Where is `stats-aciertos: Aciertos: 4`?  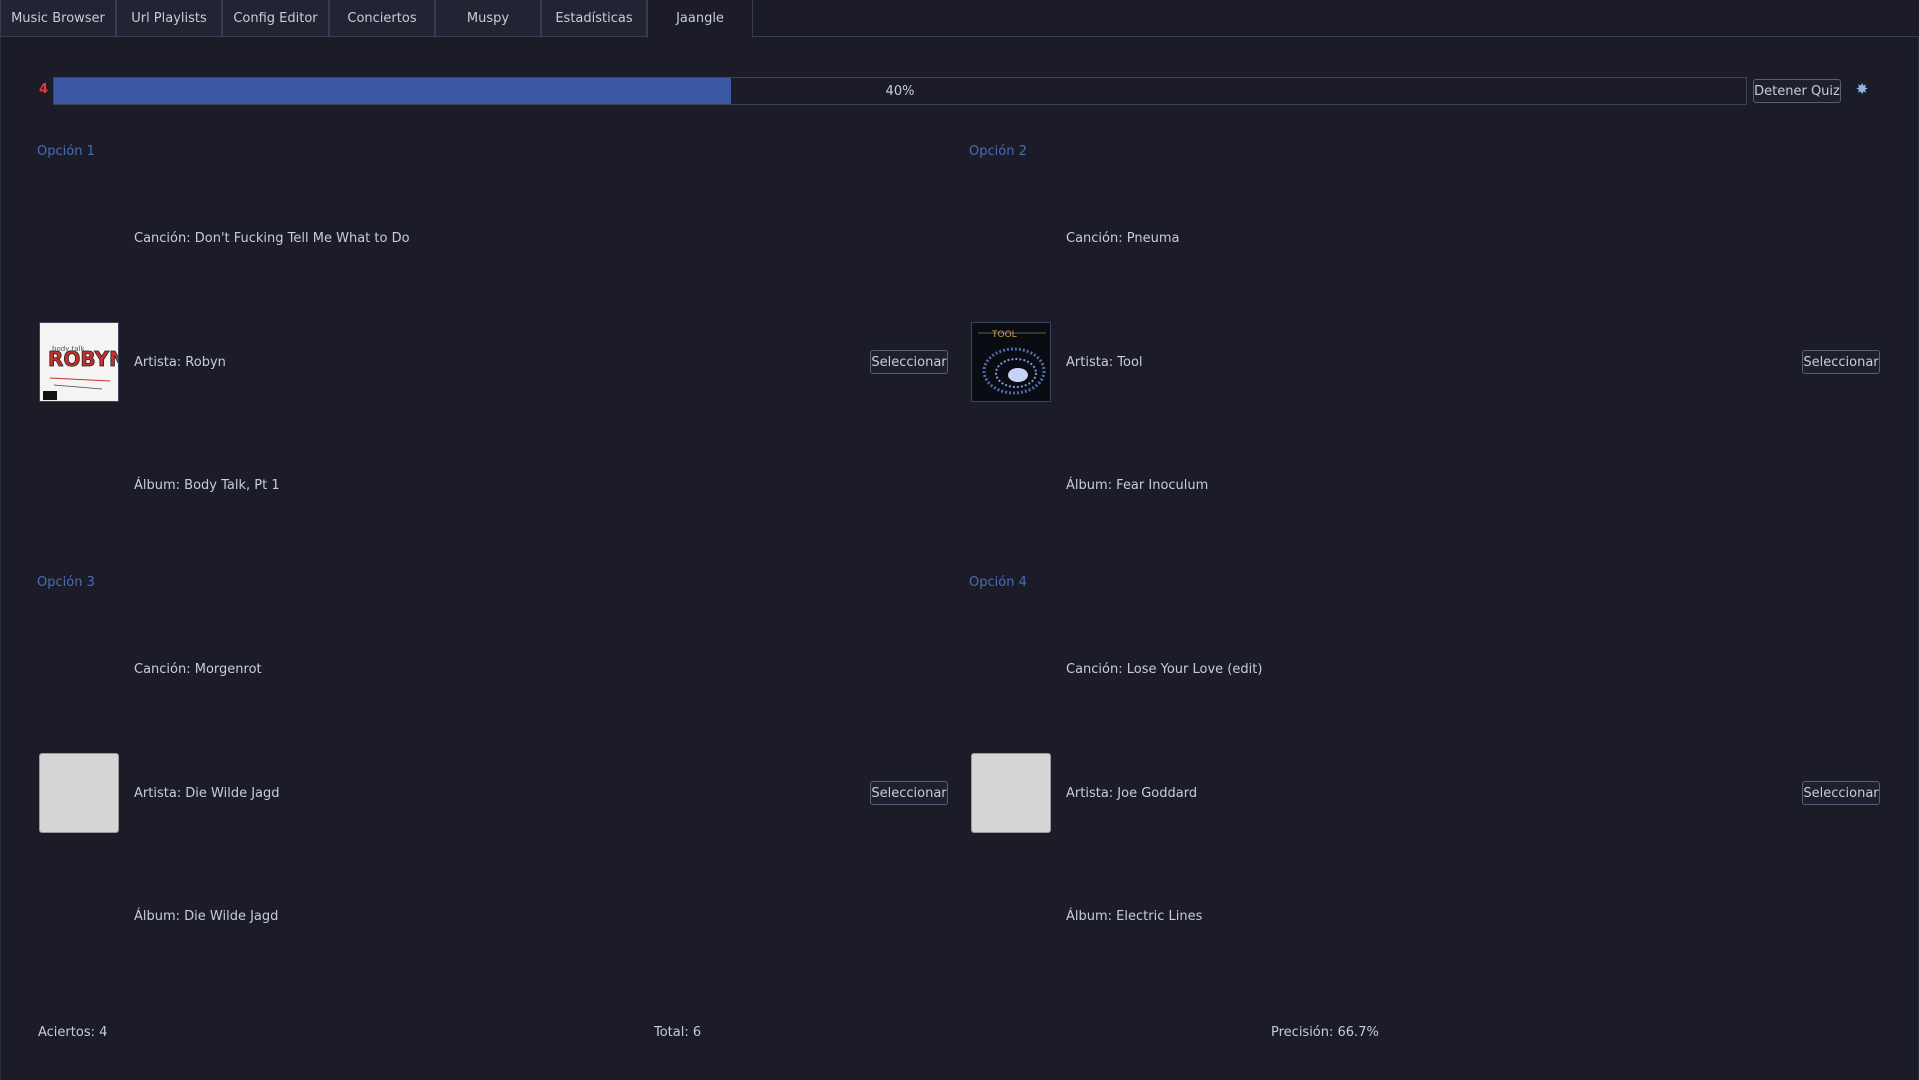 stats-aciertos: Aciertos: 4 is located at coordinates (73, 1032).